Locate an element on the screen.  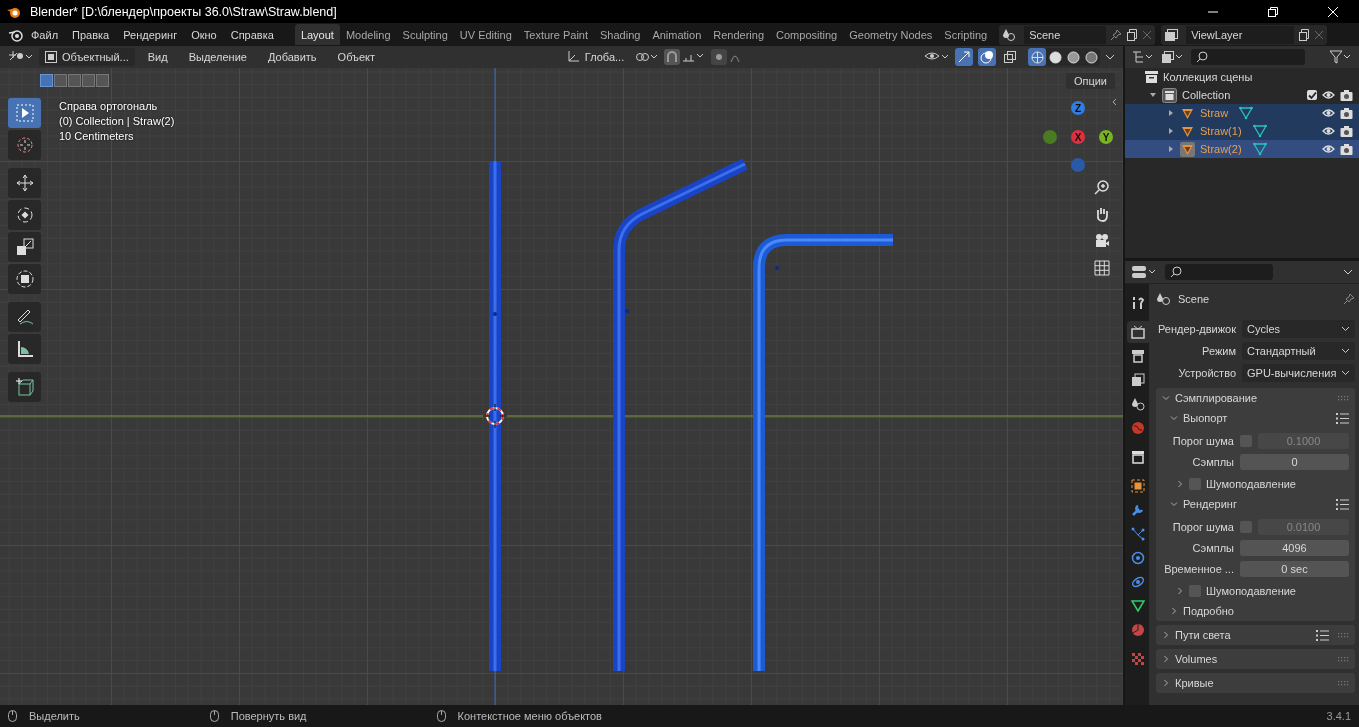
rotate-tool is located at coordinates (24, 215).